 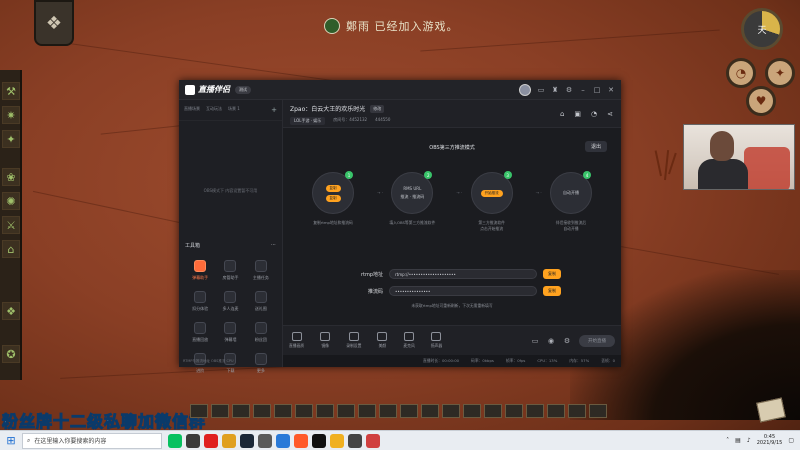 I want to click on food-tab-icon: ❀, so click(x=11, y=177).